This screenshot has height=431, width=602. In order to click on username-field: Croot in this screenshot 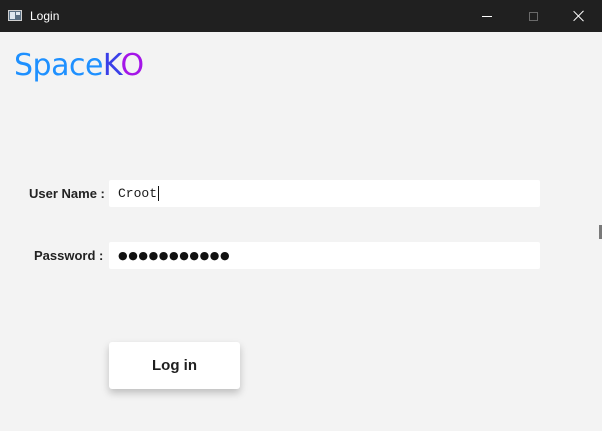, I will do `click(324, 193)`.